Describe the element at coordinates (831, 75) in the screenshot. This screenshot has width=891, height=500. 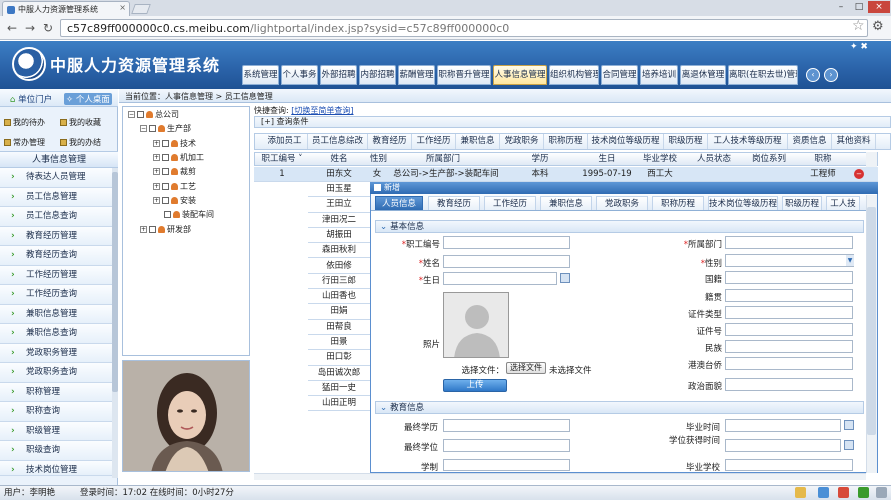
I see `nav-next-icon: ›` at that location.